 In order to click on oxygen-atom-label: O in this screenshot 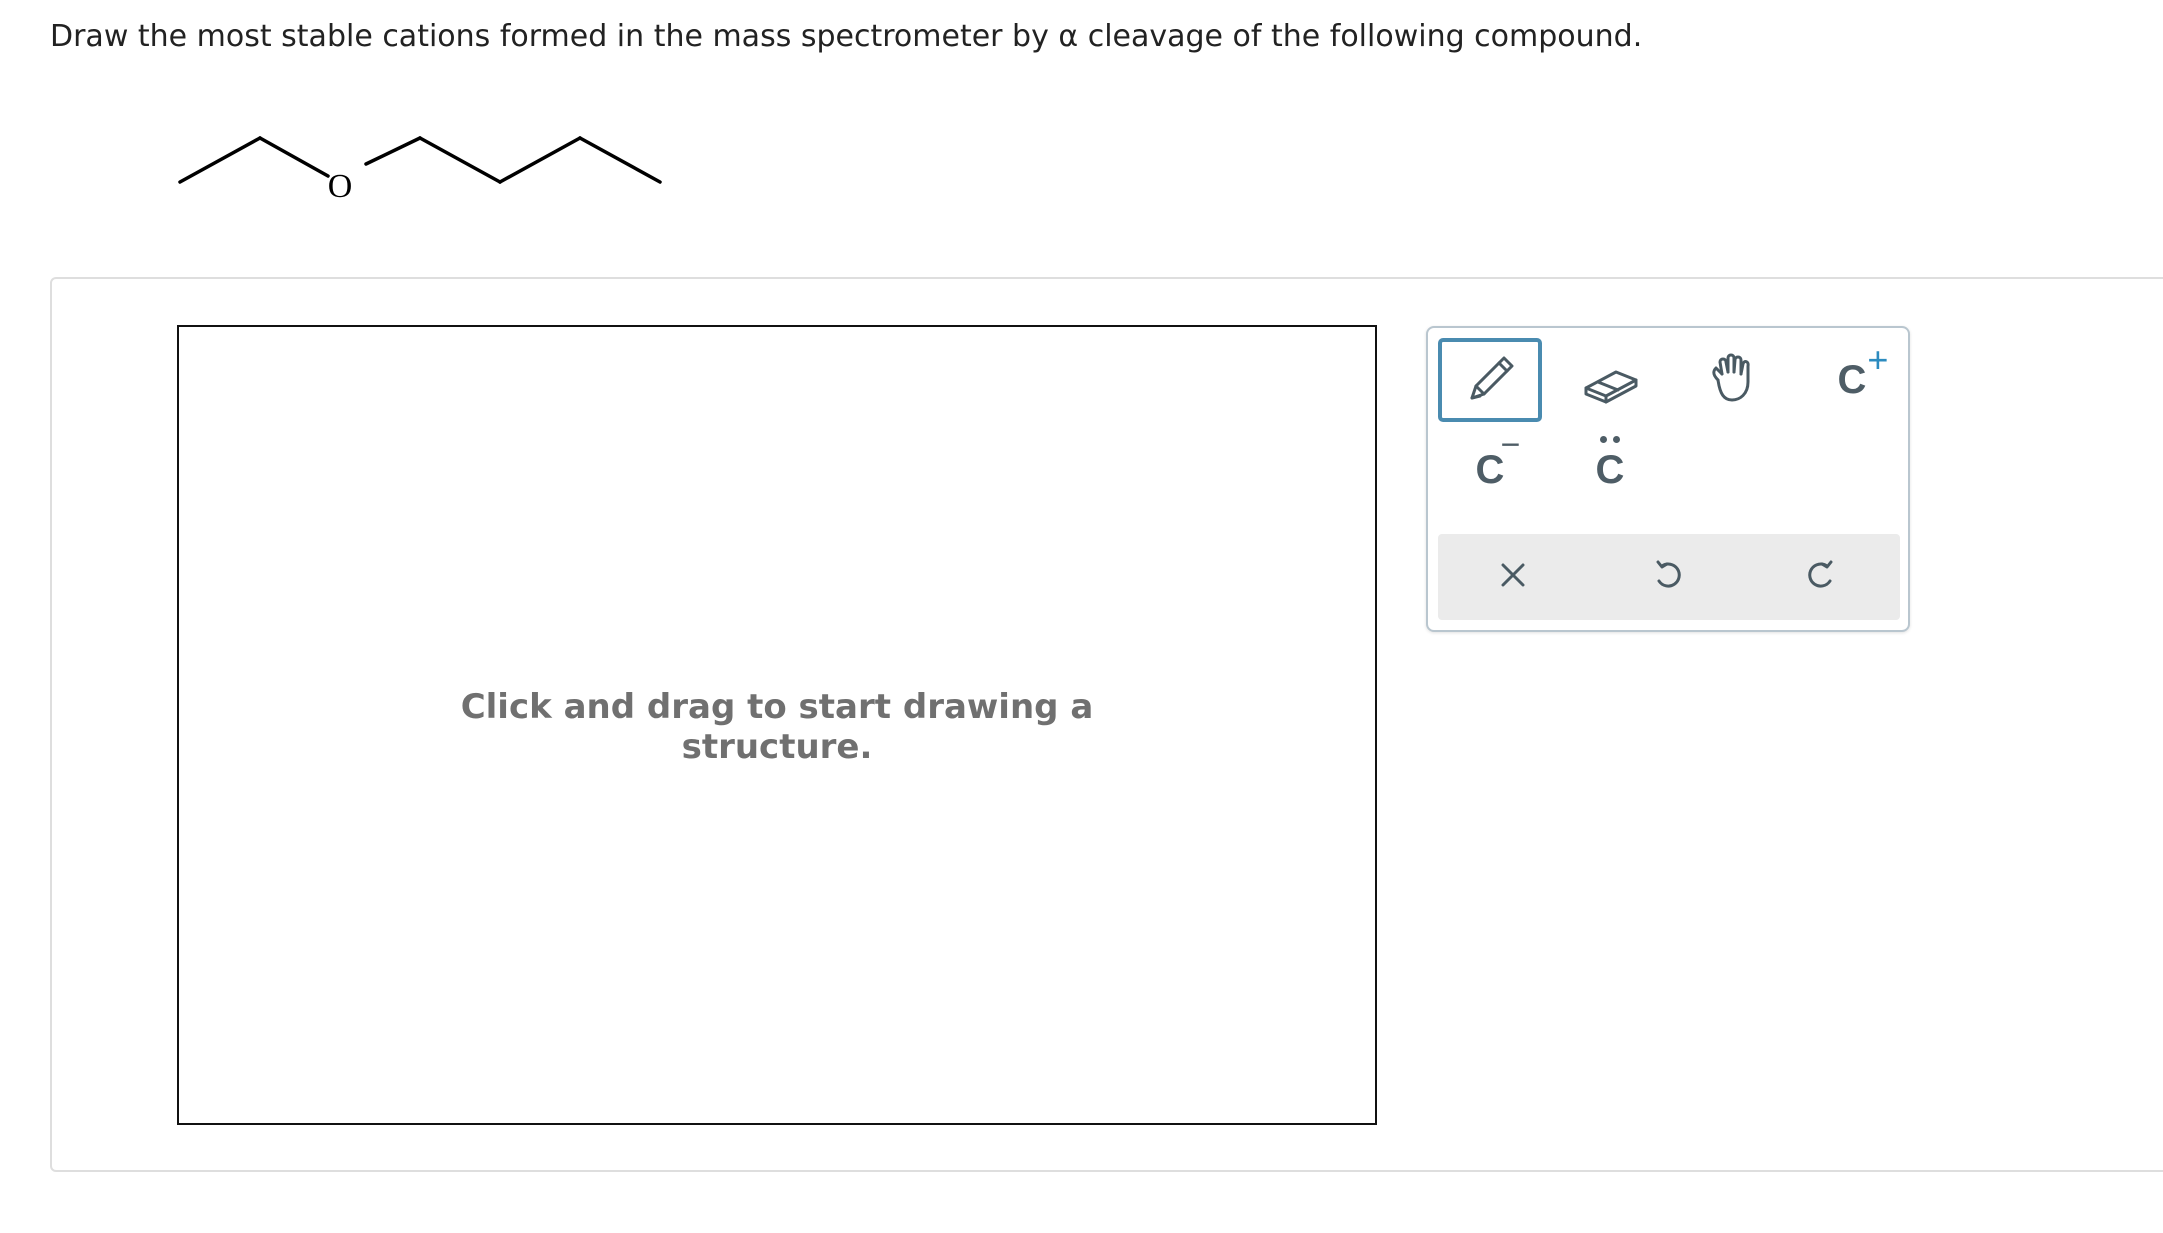, I will do `click(340, 186)`.